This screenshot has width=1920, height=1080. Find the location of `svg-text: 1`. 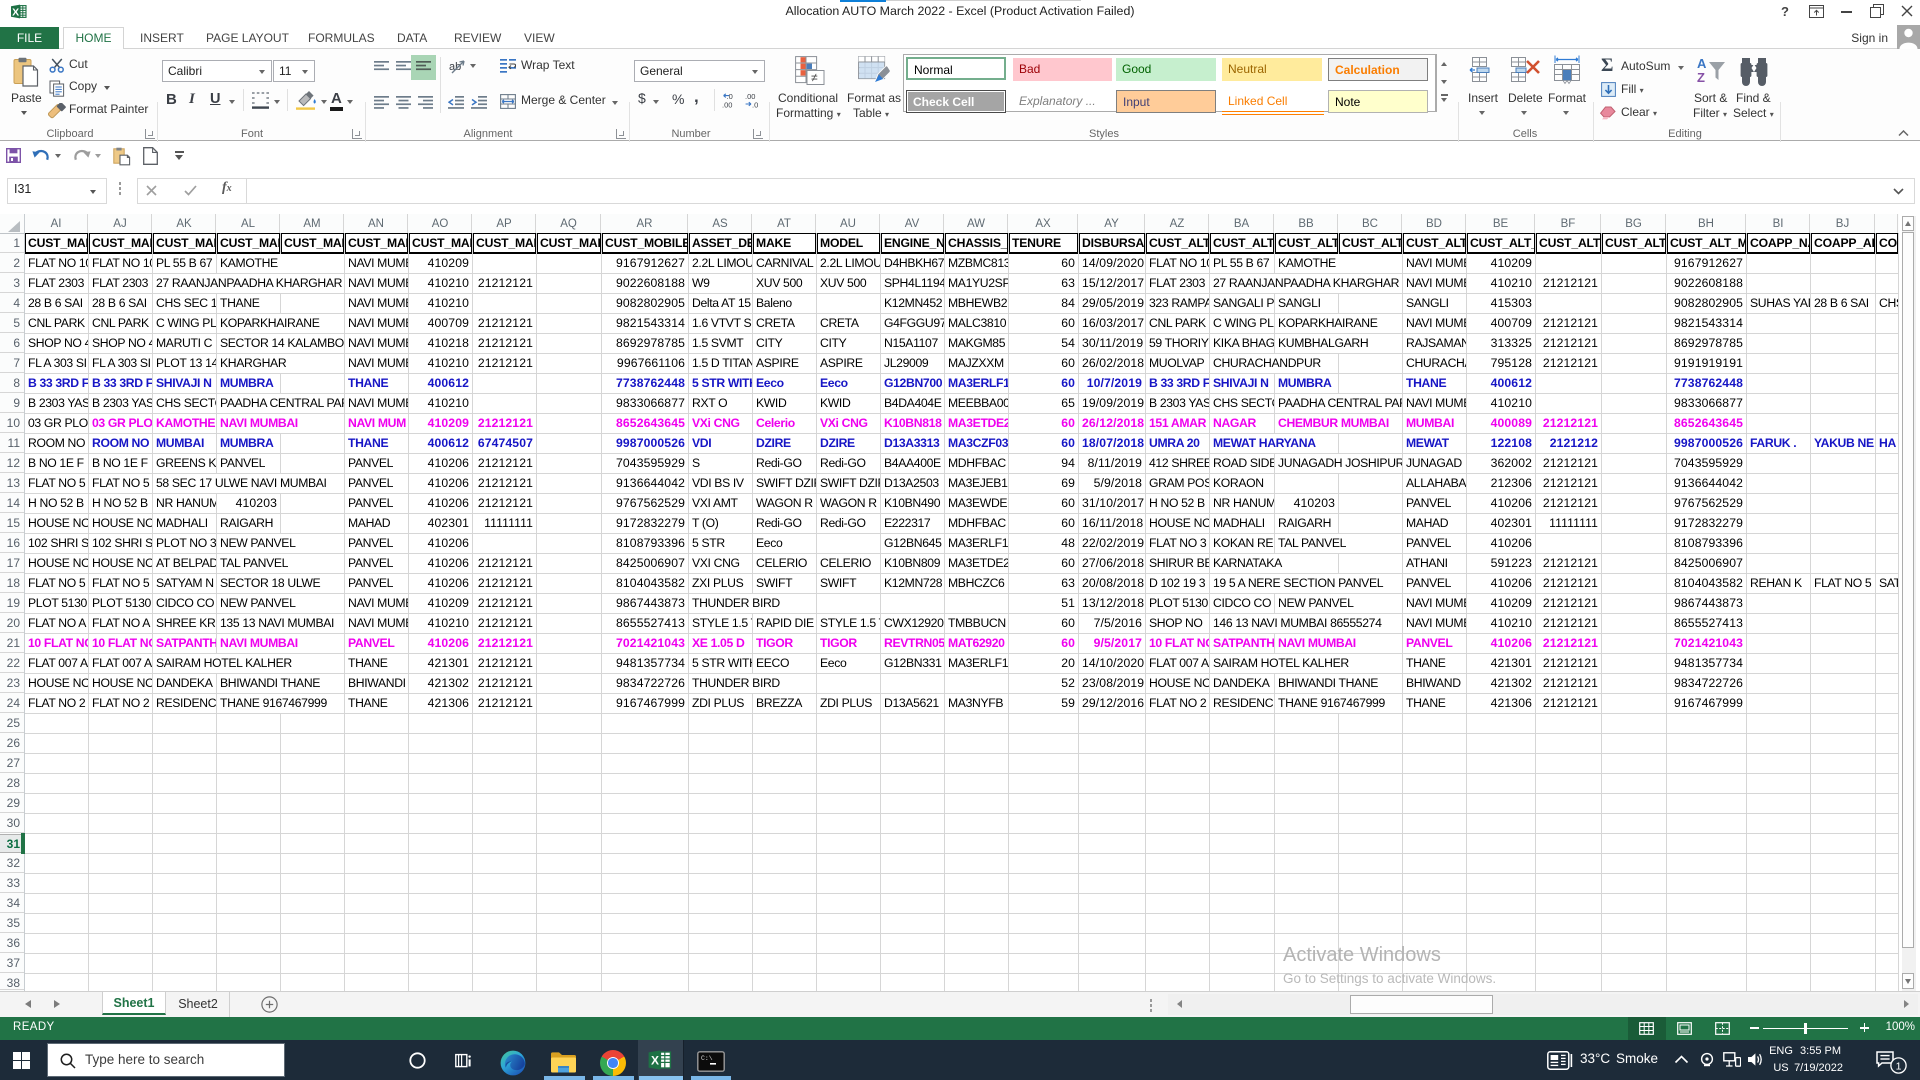

svg-text: 1 is located at coordinates (1899, 1066).